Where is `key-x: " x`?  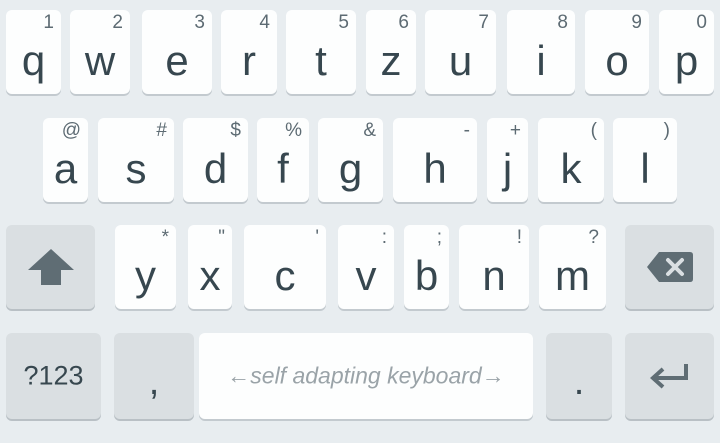
key-x: " x is located at coordinates (210, 267).